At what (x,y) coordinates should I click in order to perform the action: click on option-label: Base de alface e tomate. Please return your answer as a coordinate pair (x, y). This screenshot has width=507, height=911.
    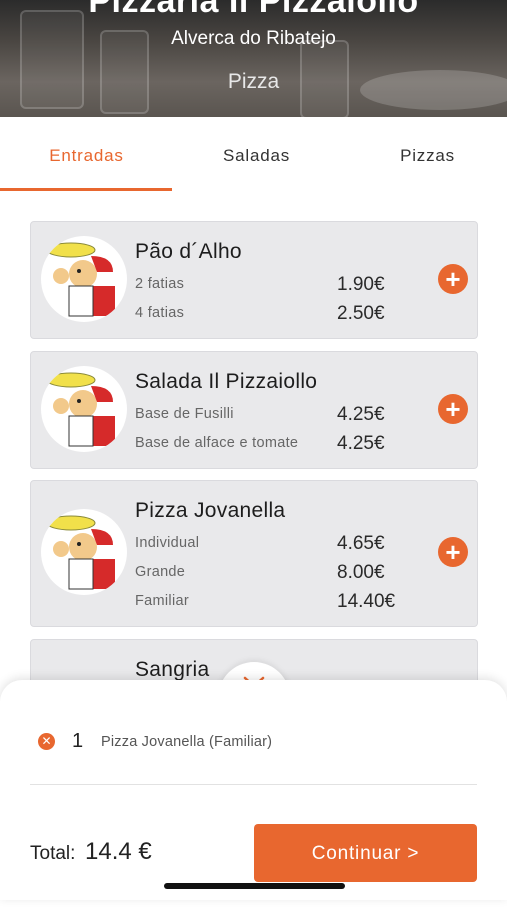
    Looking at the image, I should click on (217, 443).